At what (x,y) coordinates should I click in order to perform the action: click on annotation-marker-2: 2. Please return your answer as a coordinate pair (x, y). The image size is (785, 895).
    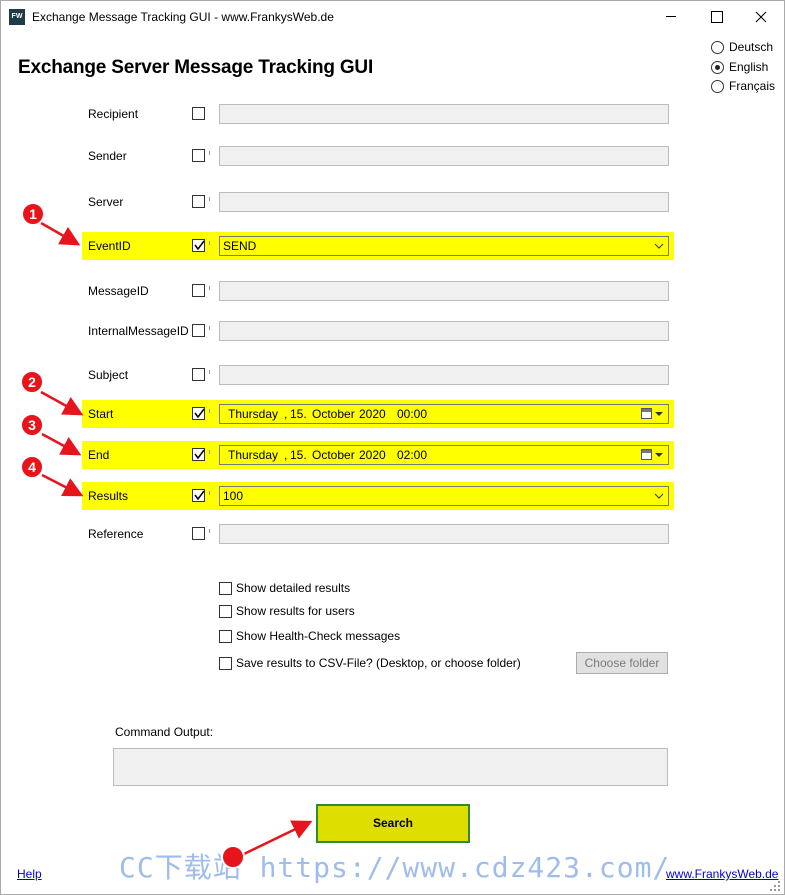
    Looking at the image, I should click on (52, 393).